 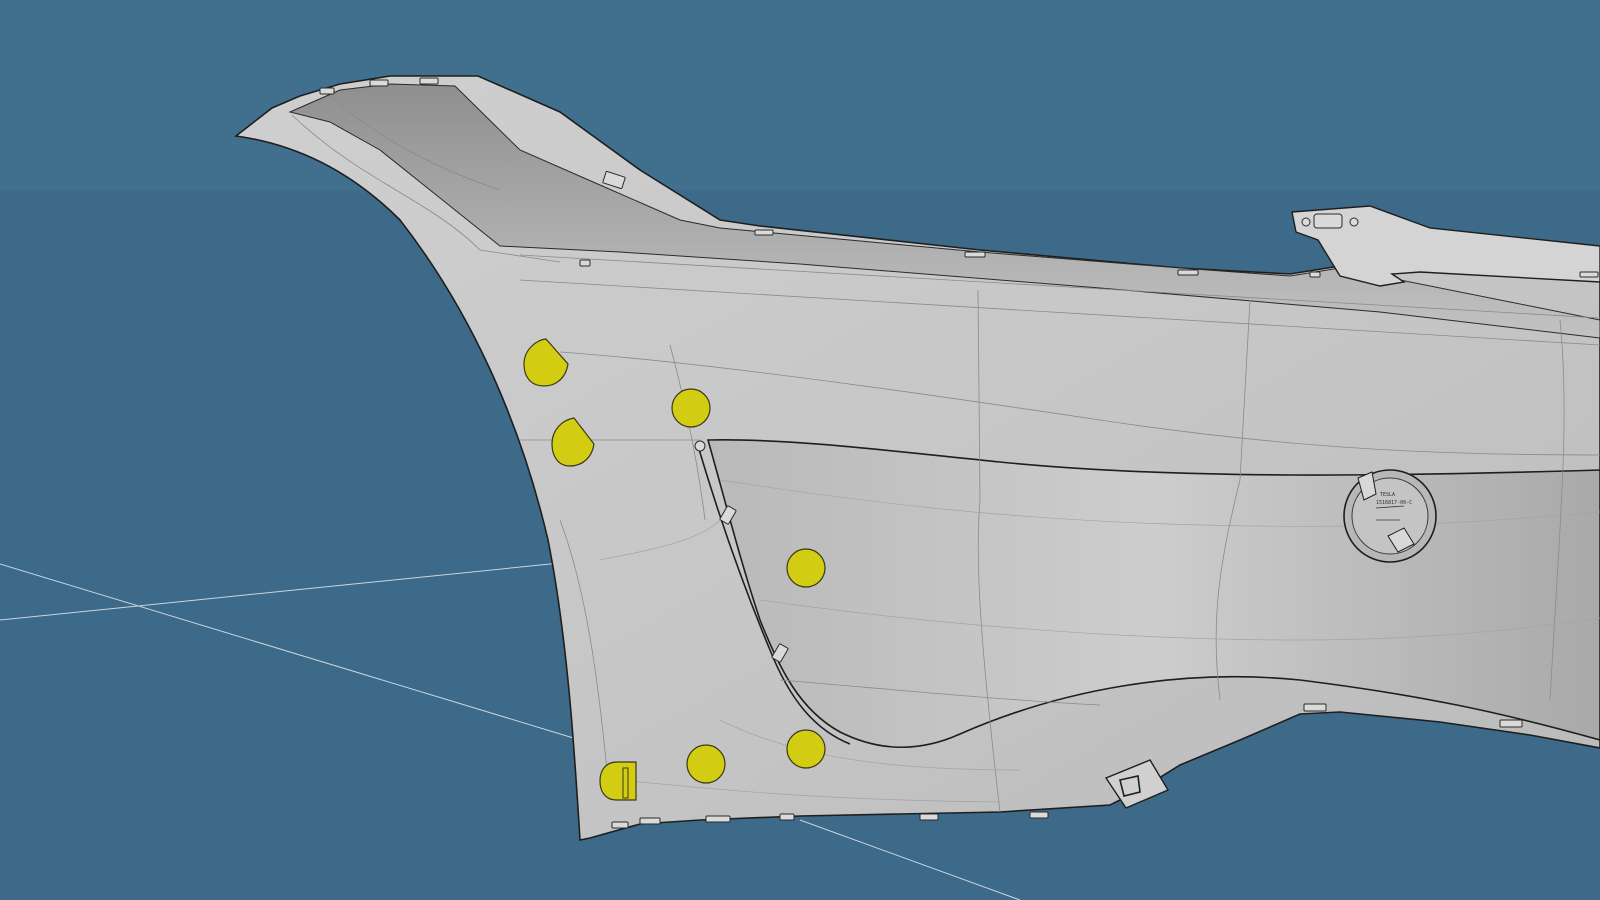 What do you see at coordinates (1387, 495) in the screenshot?
I see `emblem-line1: TESLA` at bounding box center [1387, 495].